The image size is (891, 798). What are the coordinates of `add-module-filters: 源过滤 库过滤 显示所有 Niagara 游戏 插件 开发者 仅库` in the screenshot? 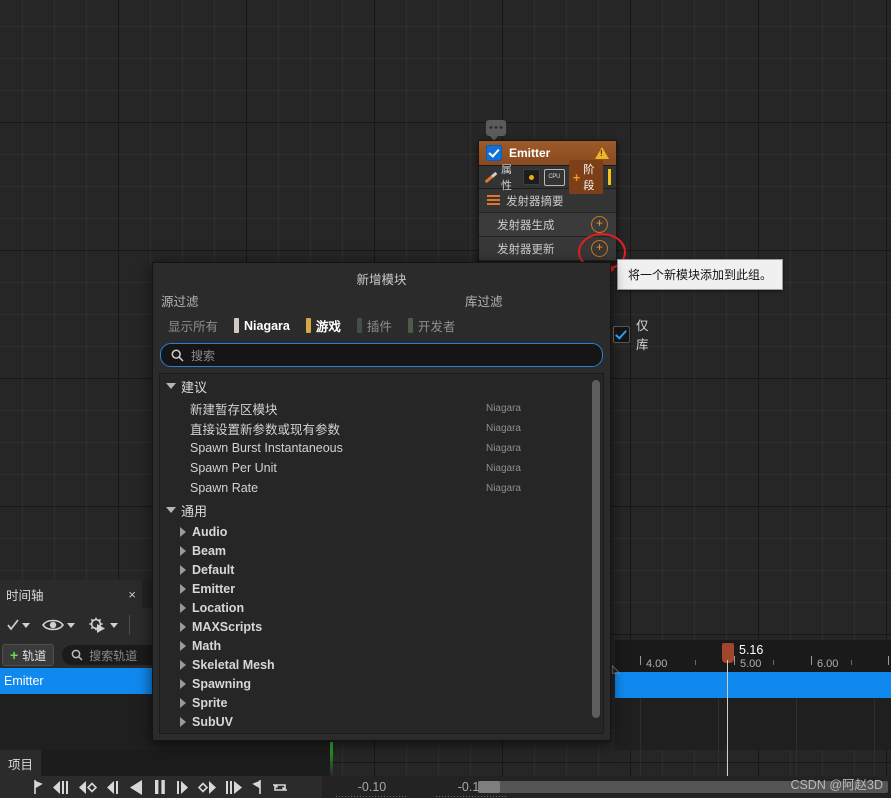 It's located at (401, 321).